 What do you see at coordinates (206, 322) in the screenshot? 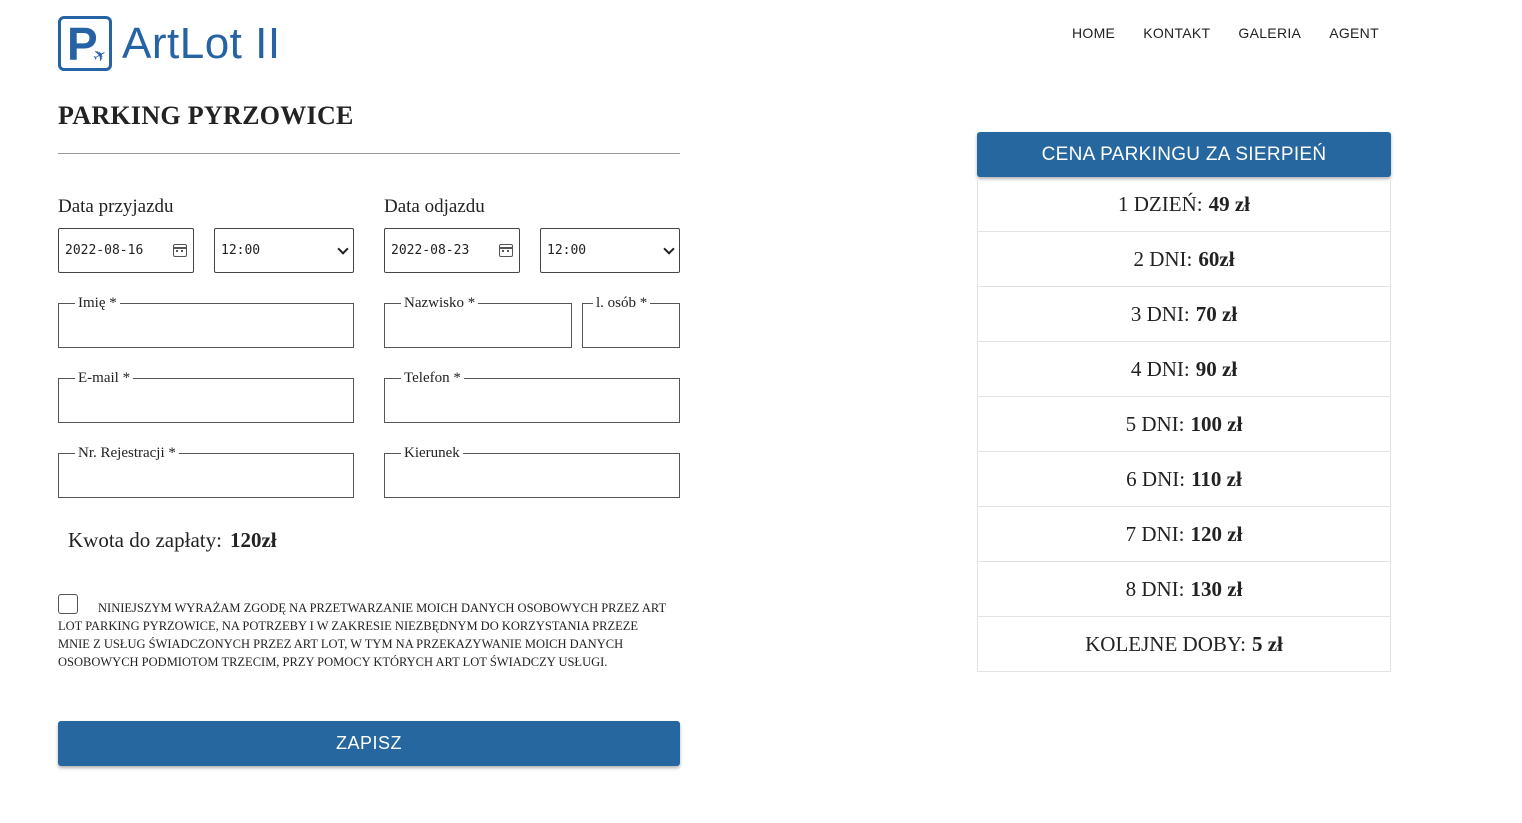
I see `first-name-field: Imię *` at bounding box center [206, 322].